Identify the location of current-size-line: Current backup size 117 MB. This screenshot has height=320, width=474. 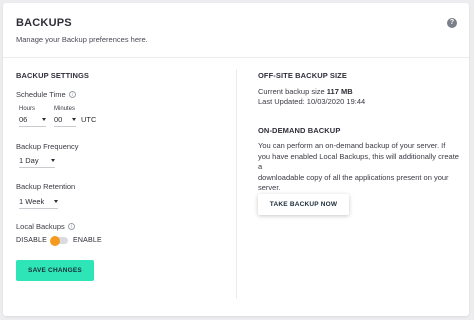
(305, 92).